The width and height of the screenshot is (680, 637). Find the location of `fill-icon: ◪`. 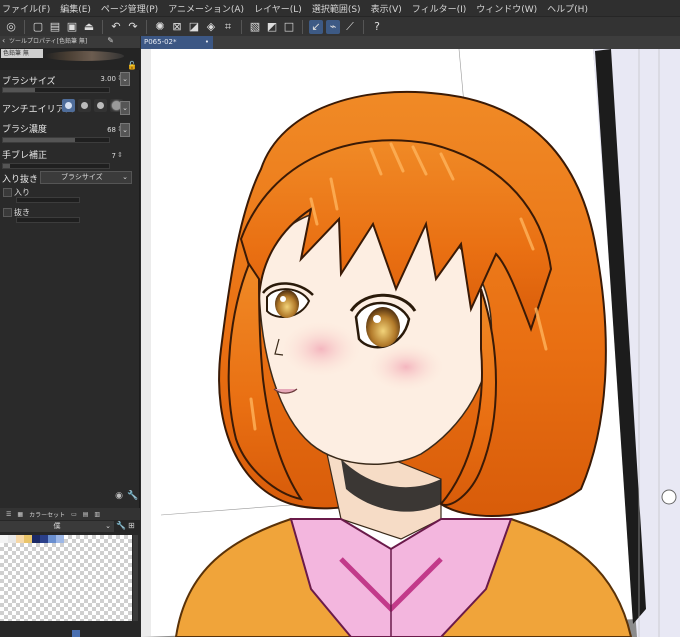

fill-icon: ◪ is located at coordinates (194, 27).